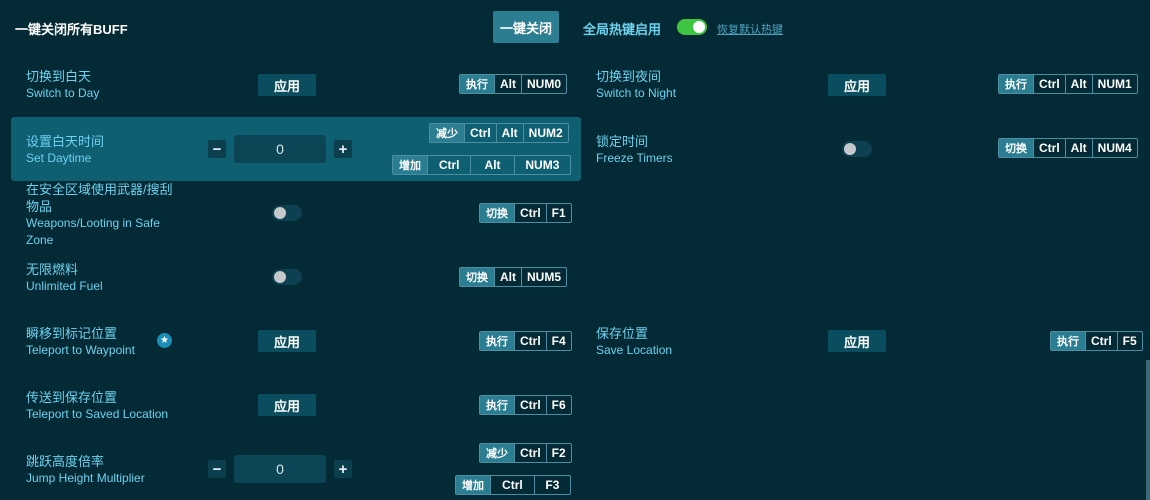  What do you see at coordinates (80, 341) in the screenshot?
I see `teleport-waypoint-label: 瞬移到标记位置 Teleport to Waypoint` at bounding box center [80, 341].